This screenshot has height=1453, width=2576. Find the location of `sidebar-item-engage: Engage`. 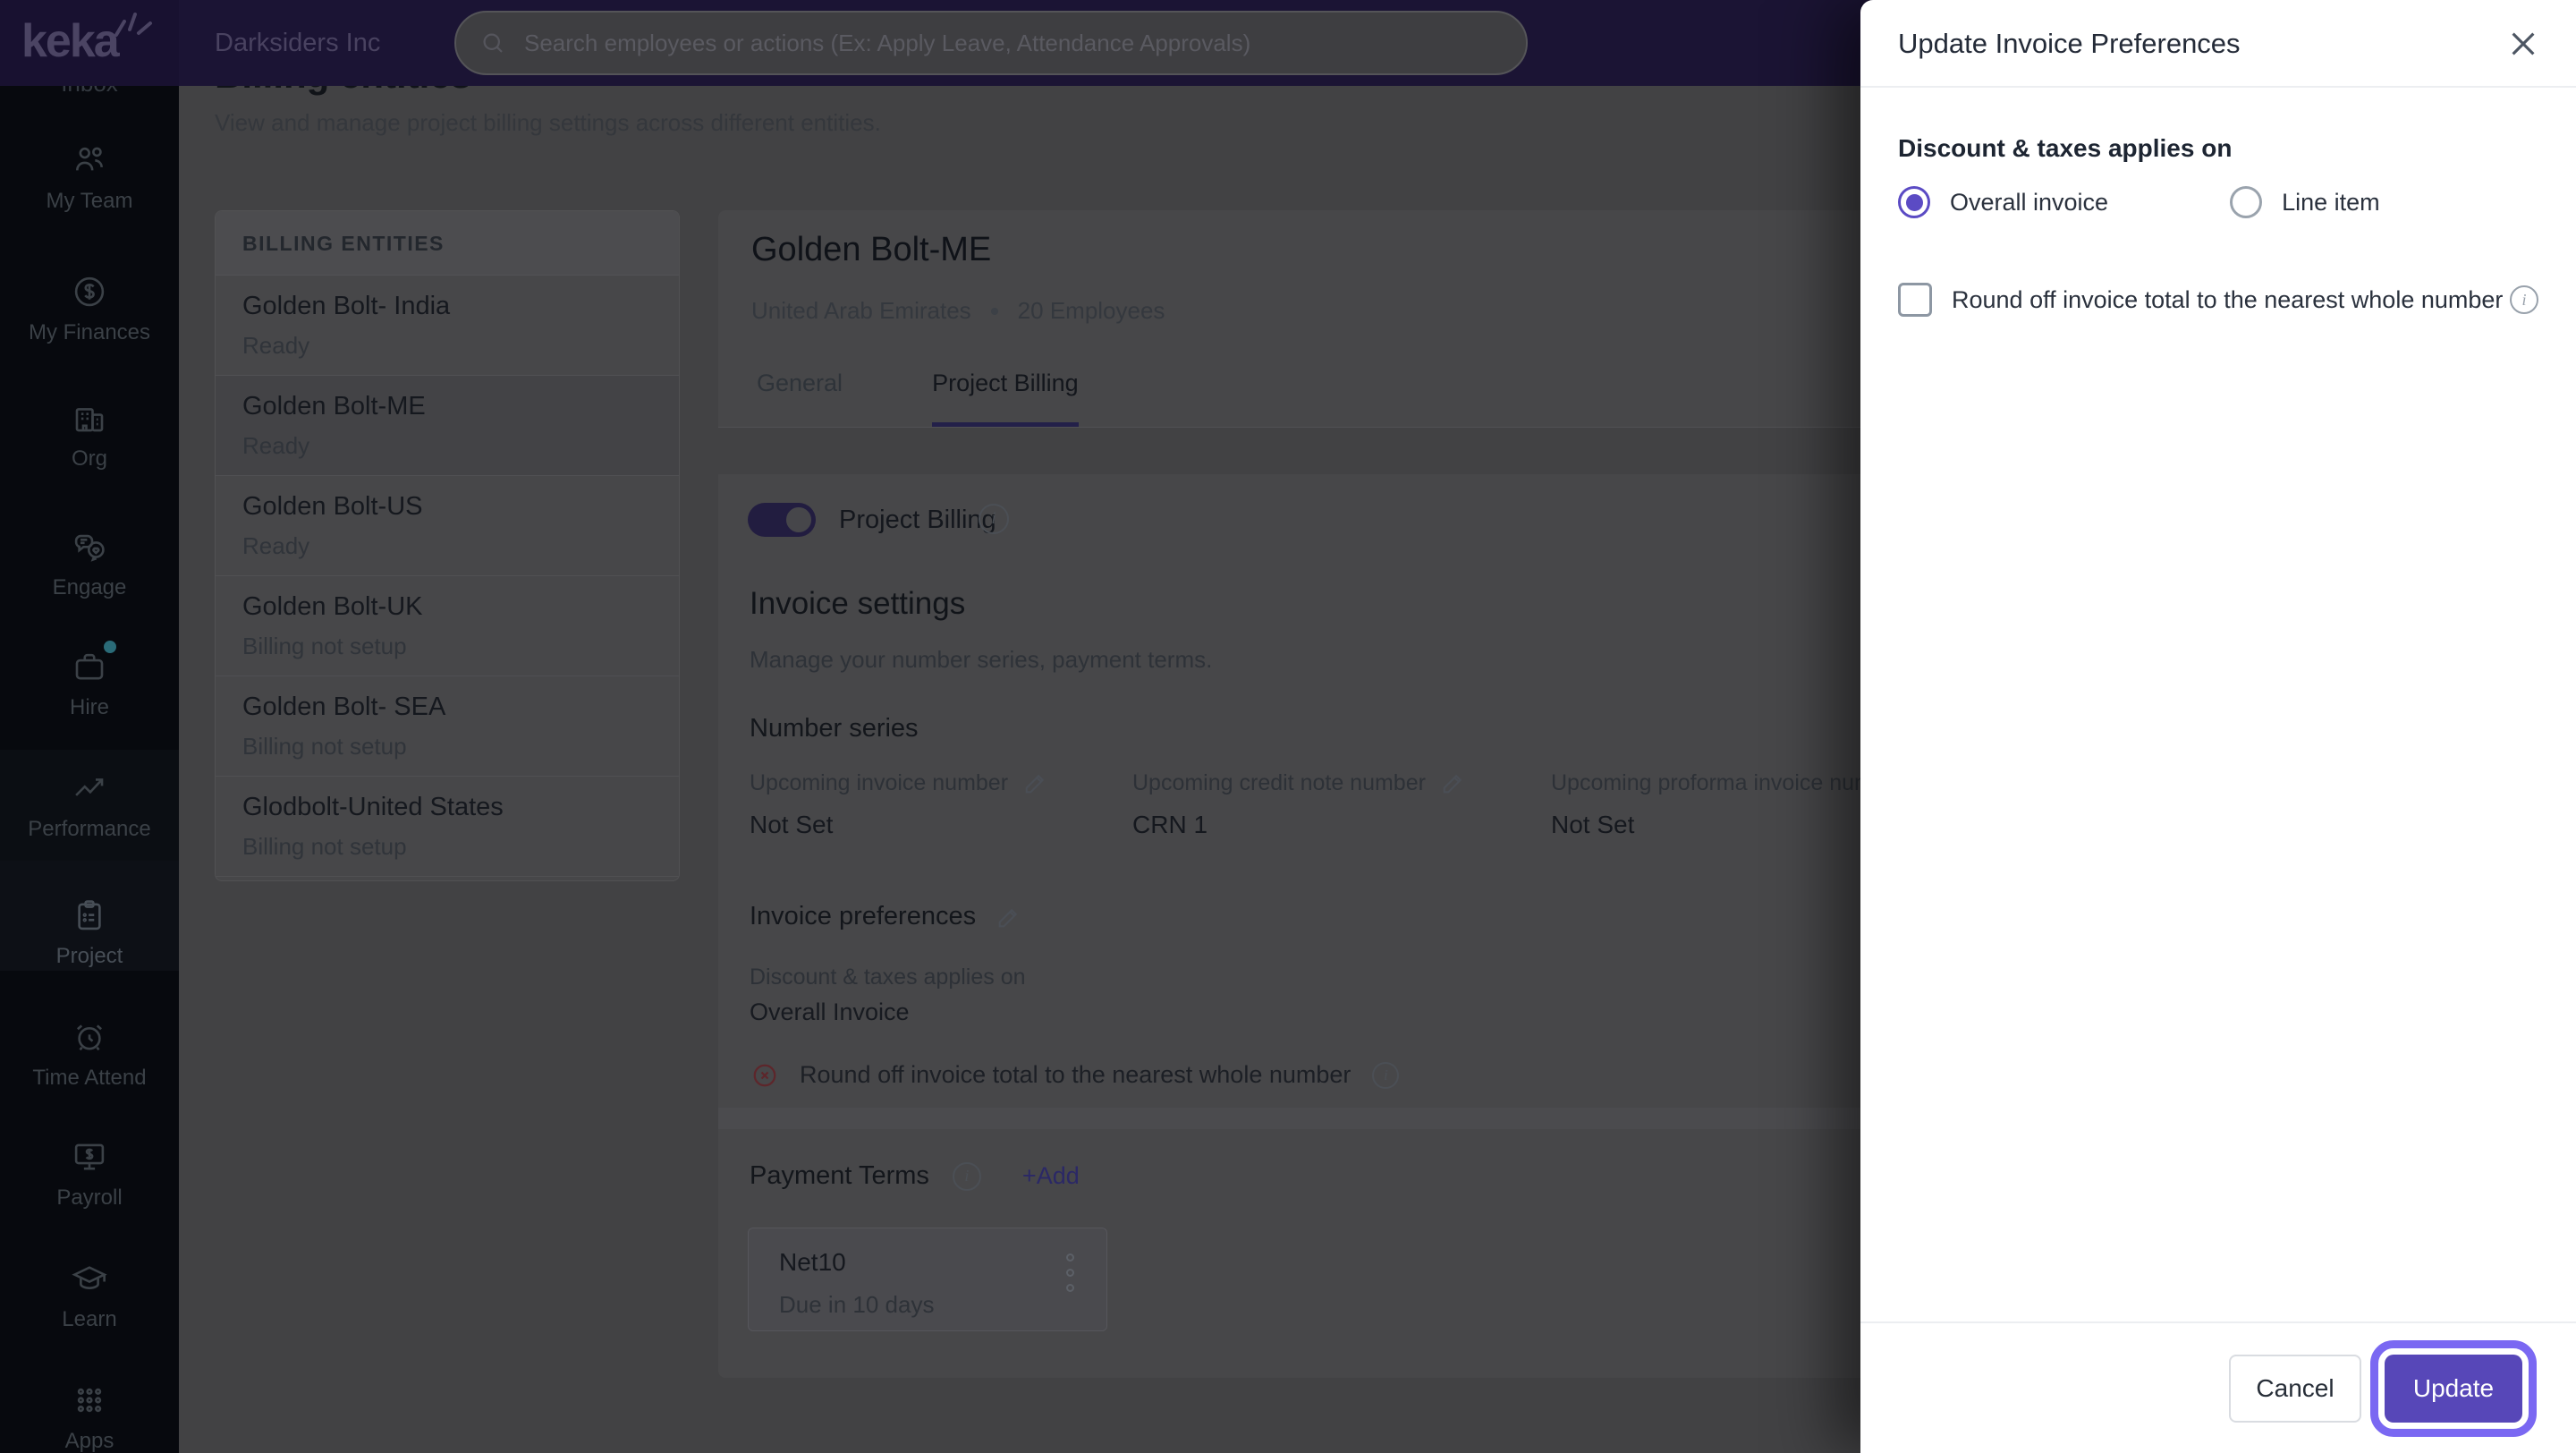

sidebar-item-engage: Engage is located at coordinates (89, 564).